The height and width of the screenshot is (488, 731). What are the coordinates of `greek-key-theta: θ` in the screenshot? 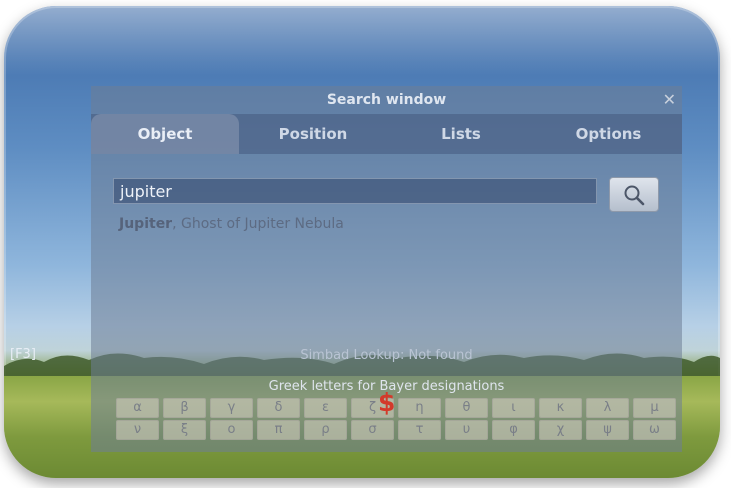 It's located at (466, 408).